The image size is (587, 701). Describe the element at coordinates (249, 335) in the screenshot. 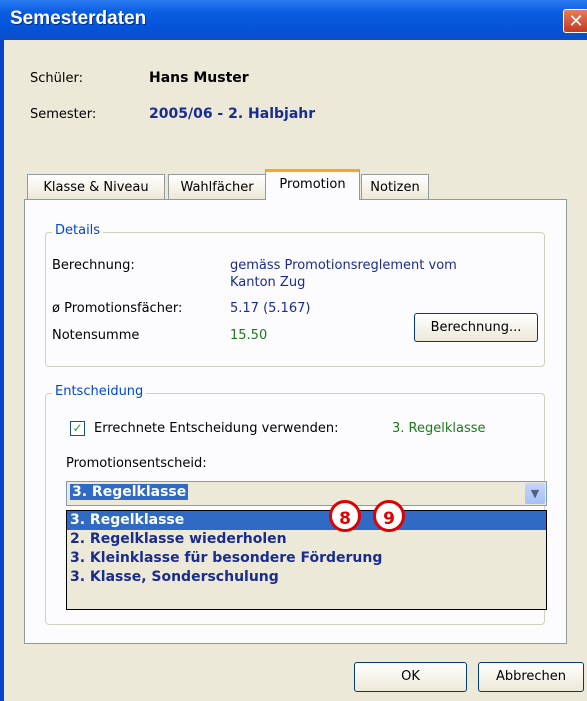

I see `sum-value: 15.50` at that location.